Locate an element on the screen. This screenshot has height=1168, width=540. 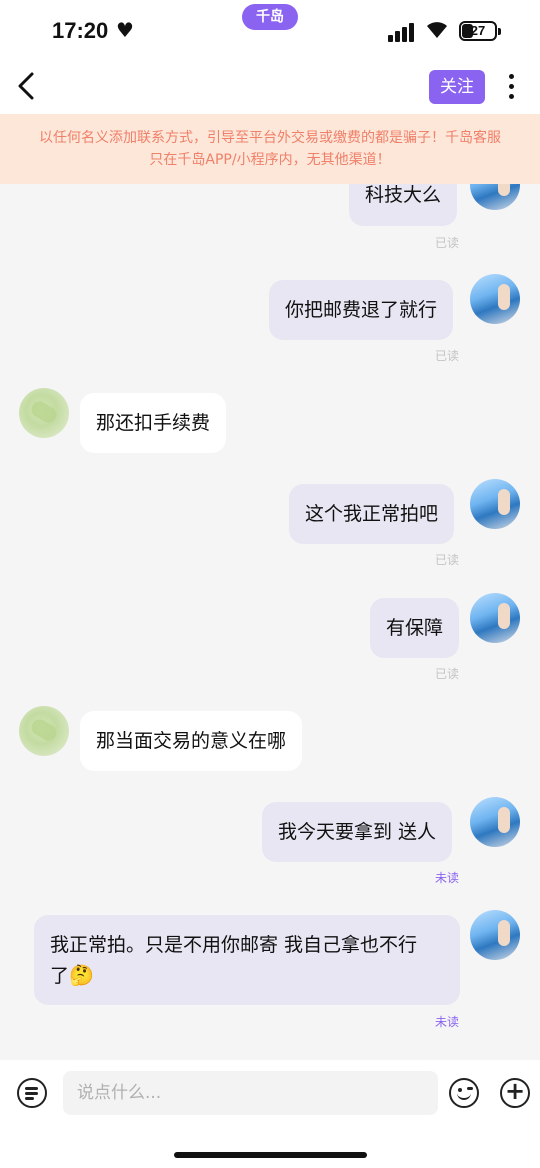
message-bubble-mine: 我今天要拿到 送人 is located at coordinates (357, 832).